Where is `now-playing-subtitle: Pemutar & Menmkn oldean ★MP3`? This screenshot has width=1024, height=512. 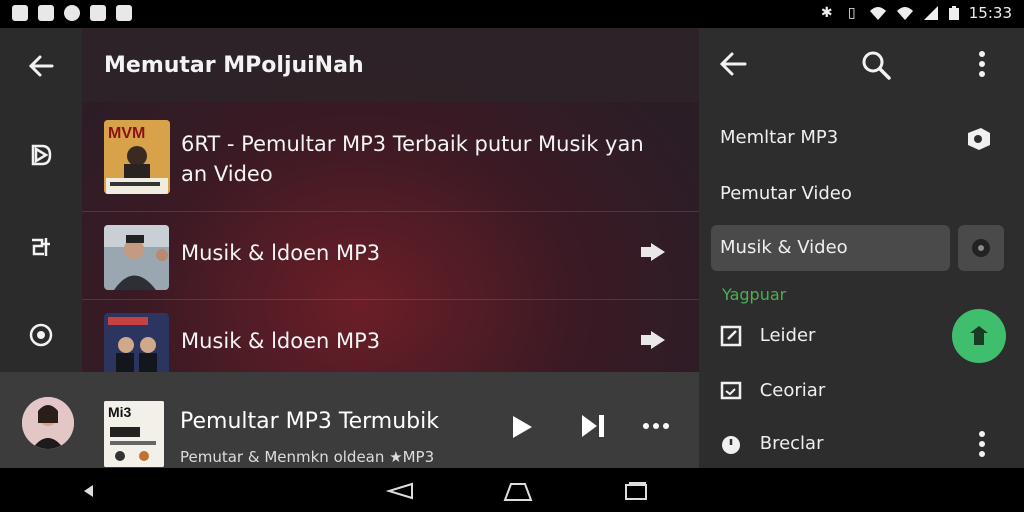
now-playing-subtitle: Pemutar & Menmkn oldean ★MP3 is located at coordinates (307, 457).